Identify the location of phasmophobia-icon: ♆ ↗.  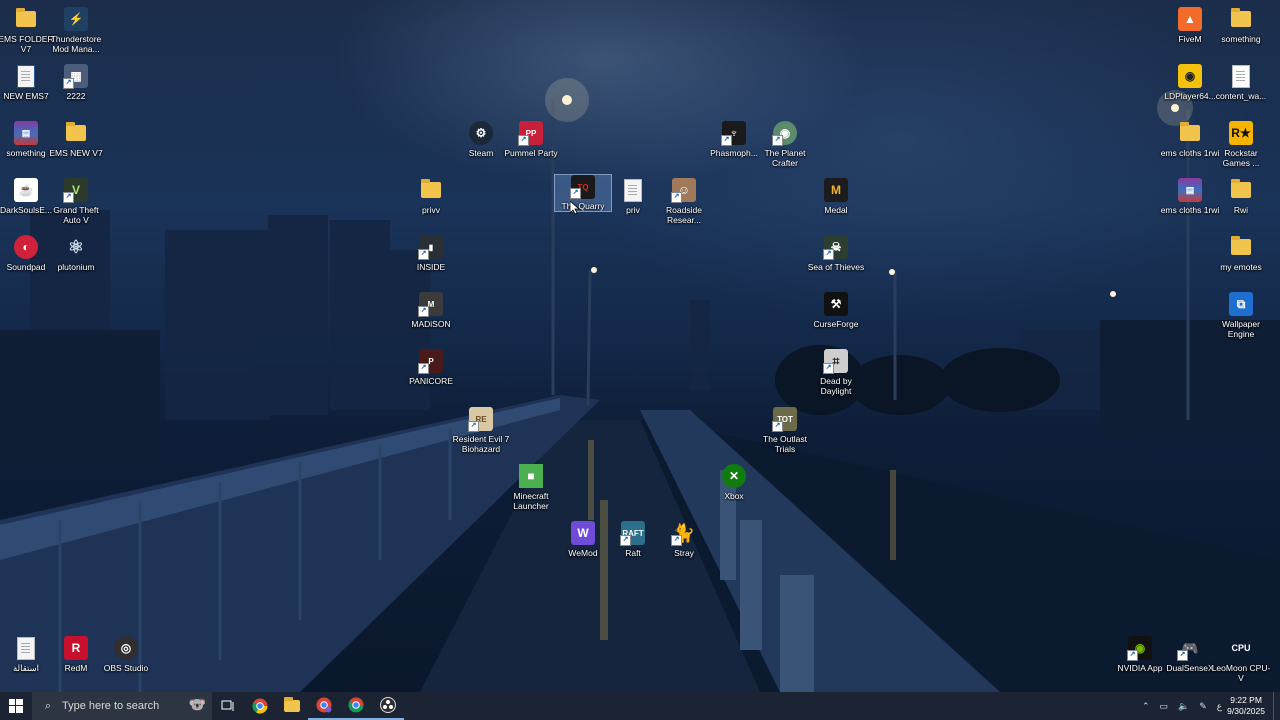
(734, 133).